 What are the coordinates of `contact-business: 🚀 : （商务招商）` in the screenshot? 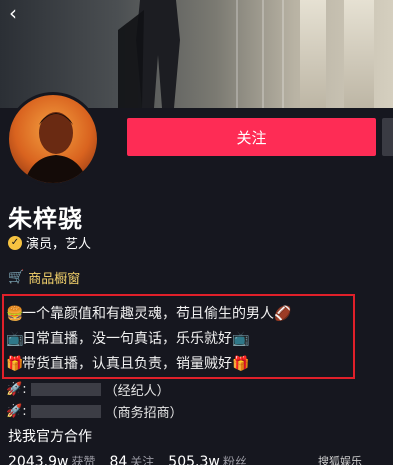 It's located at (94, 412).